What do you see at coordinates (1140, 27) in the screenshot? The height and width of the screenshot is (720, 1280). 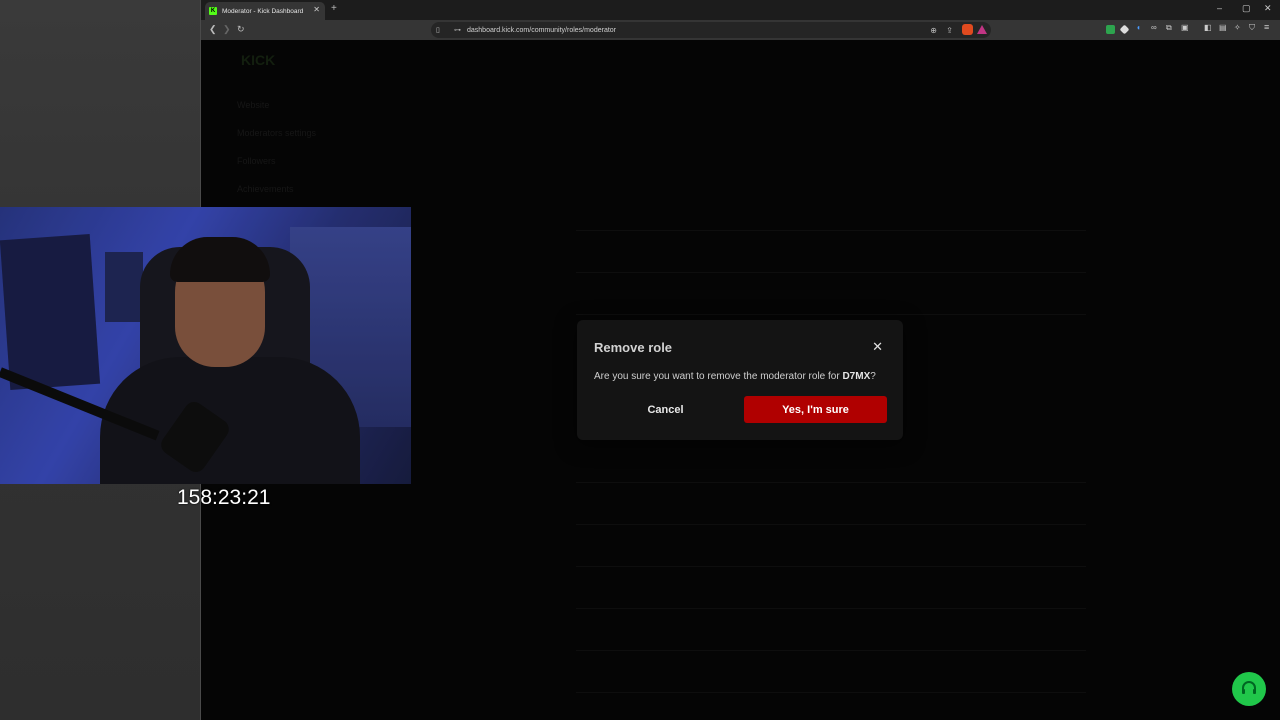 I see `extension-wave-icon: ◖` at bounding box center [1140, 27].